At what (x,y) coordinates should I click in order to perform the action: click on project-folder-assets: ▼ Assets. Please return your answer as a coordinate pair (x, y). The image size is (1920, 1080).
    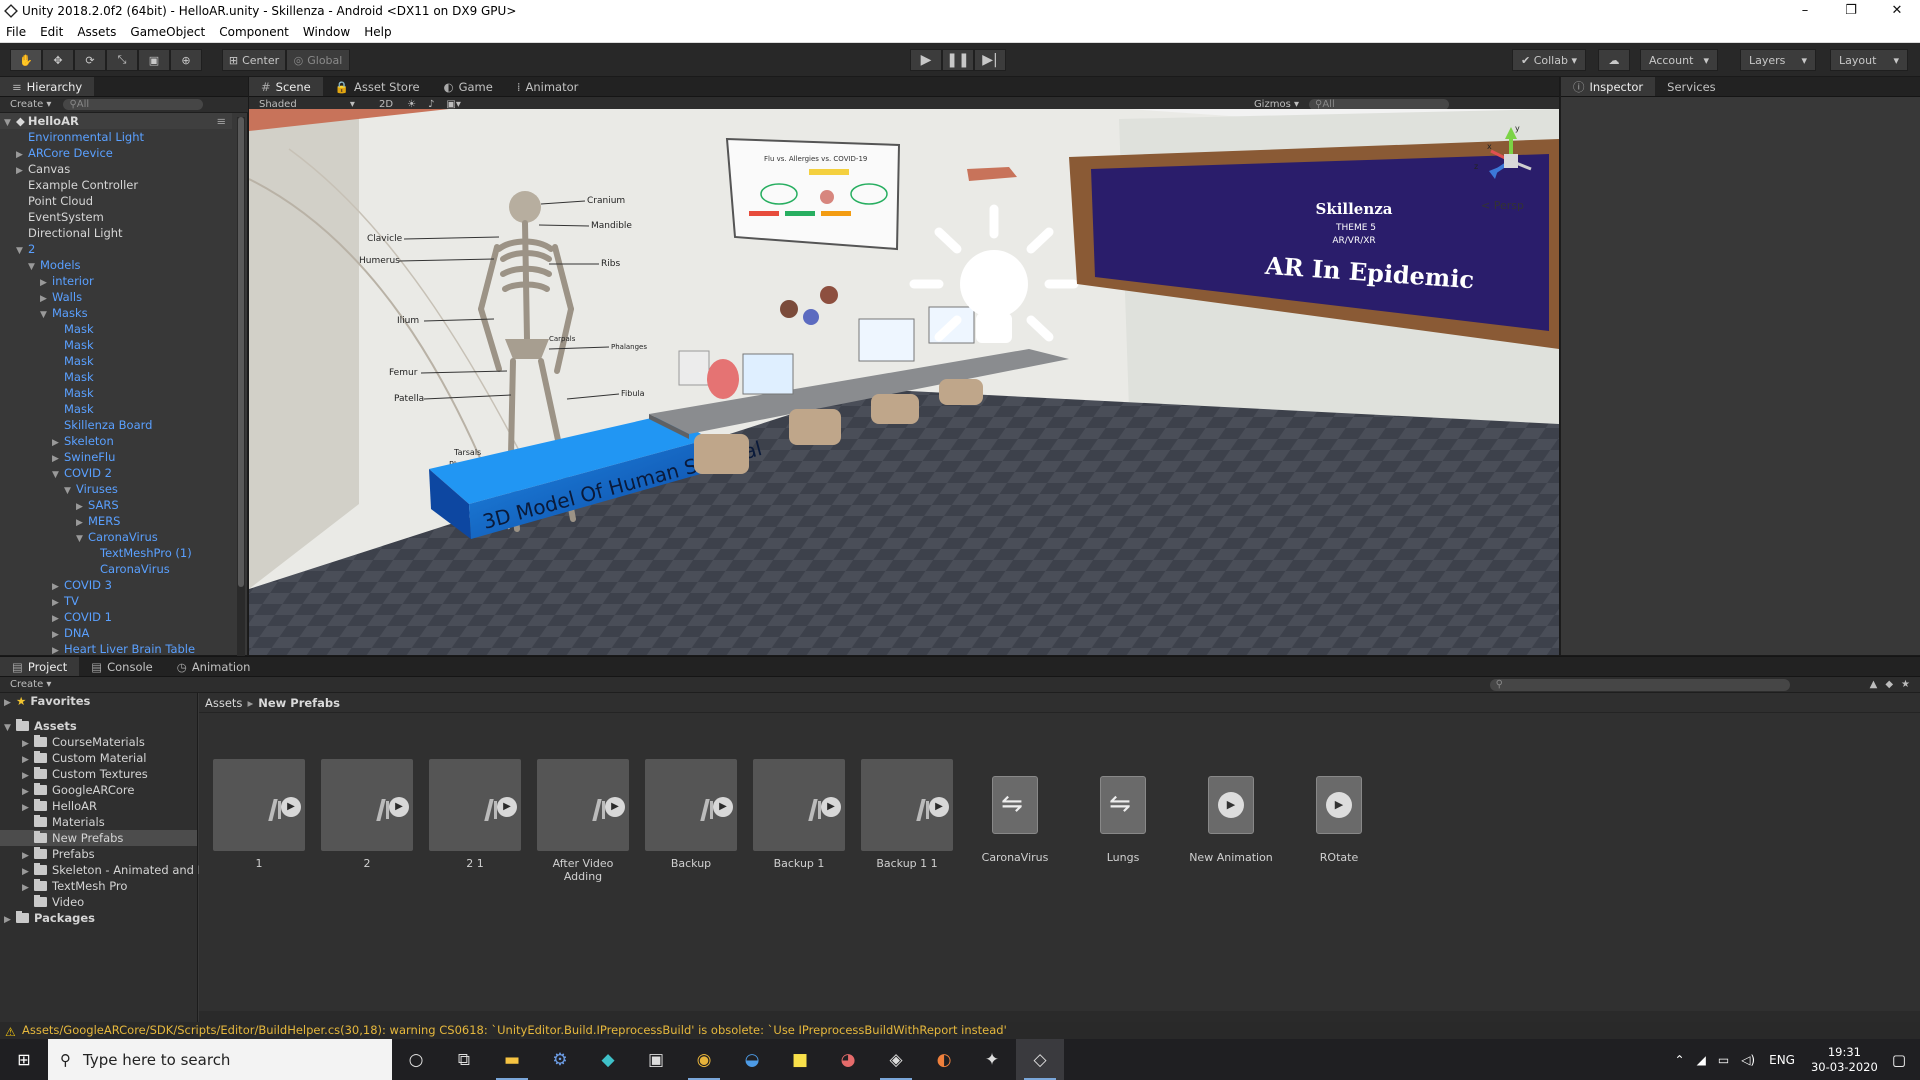
    Looking at the image, I should click on (98, 726).